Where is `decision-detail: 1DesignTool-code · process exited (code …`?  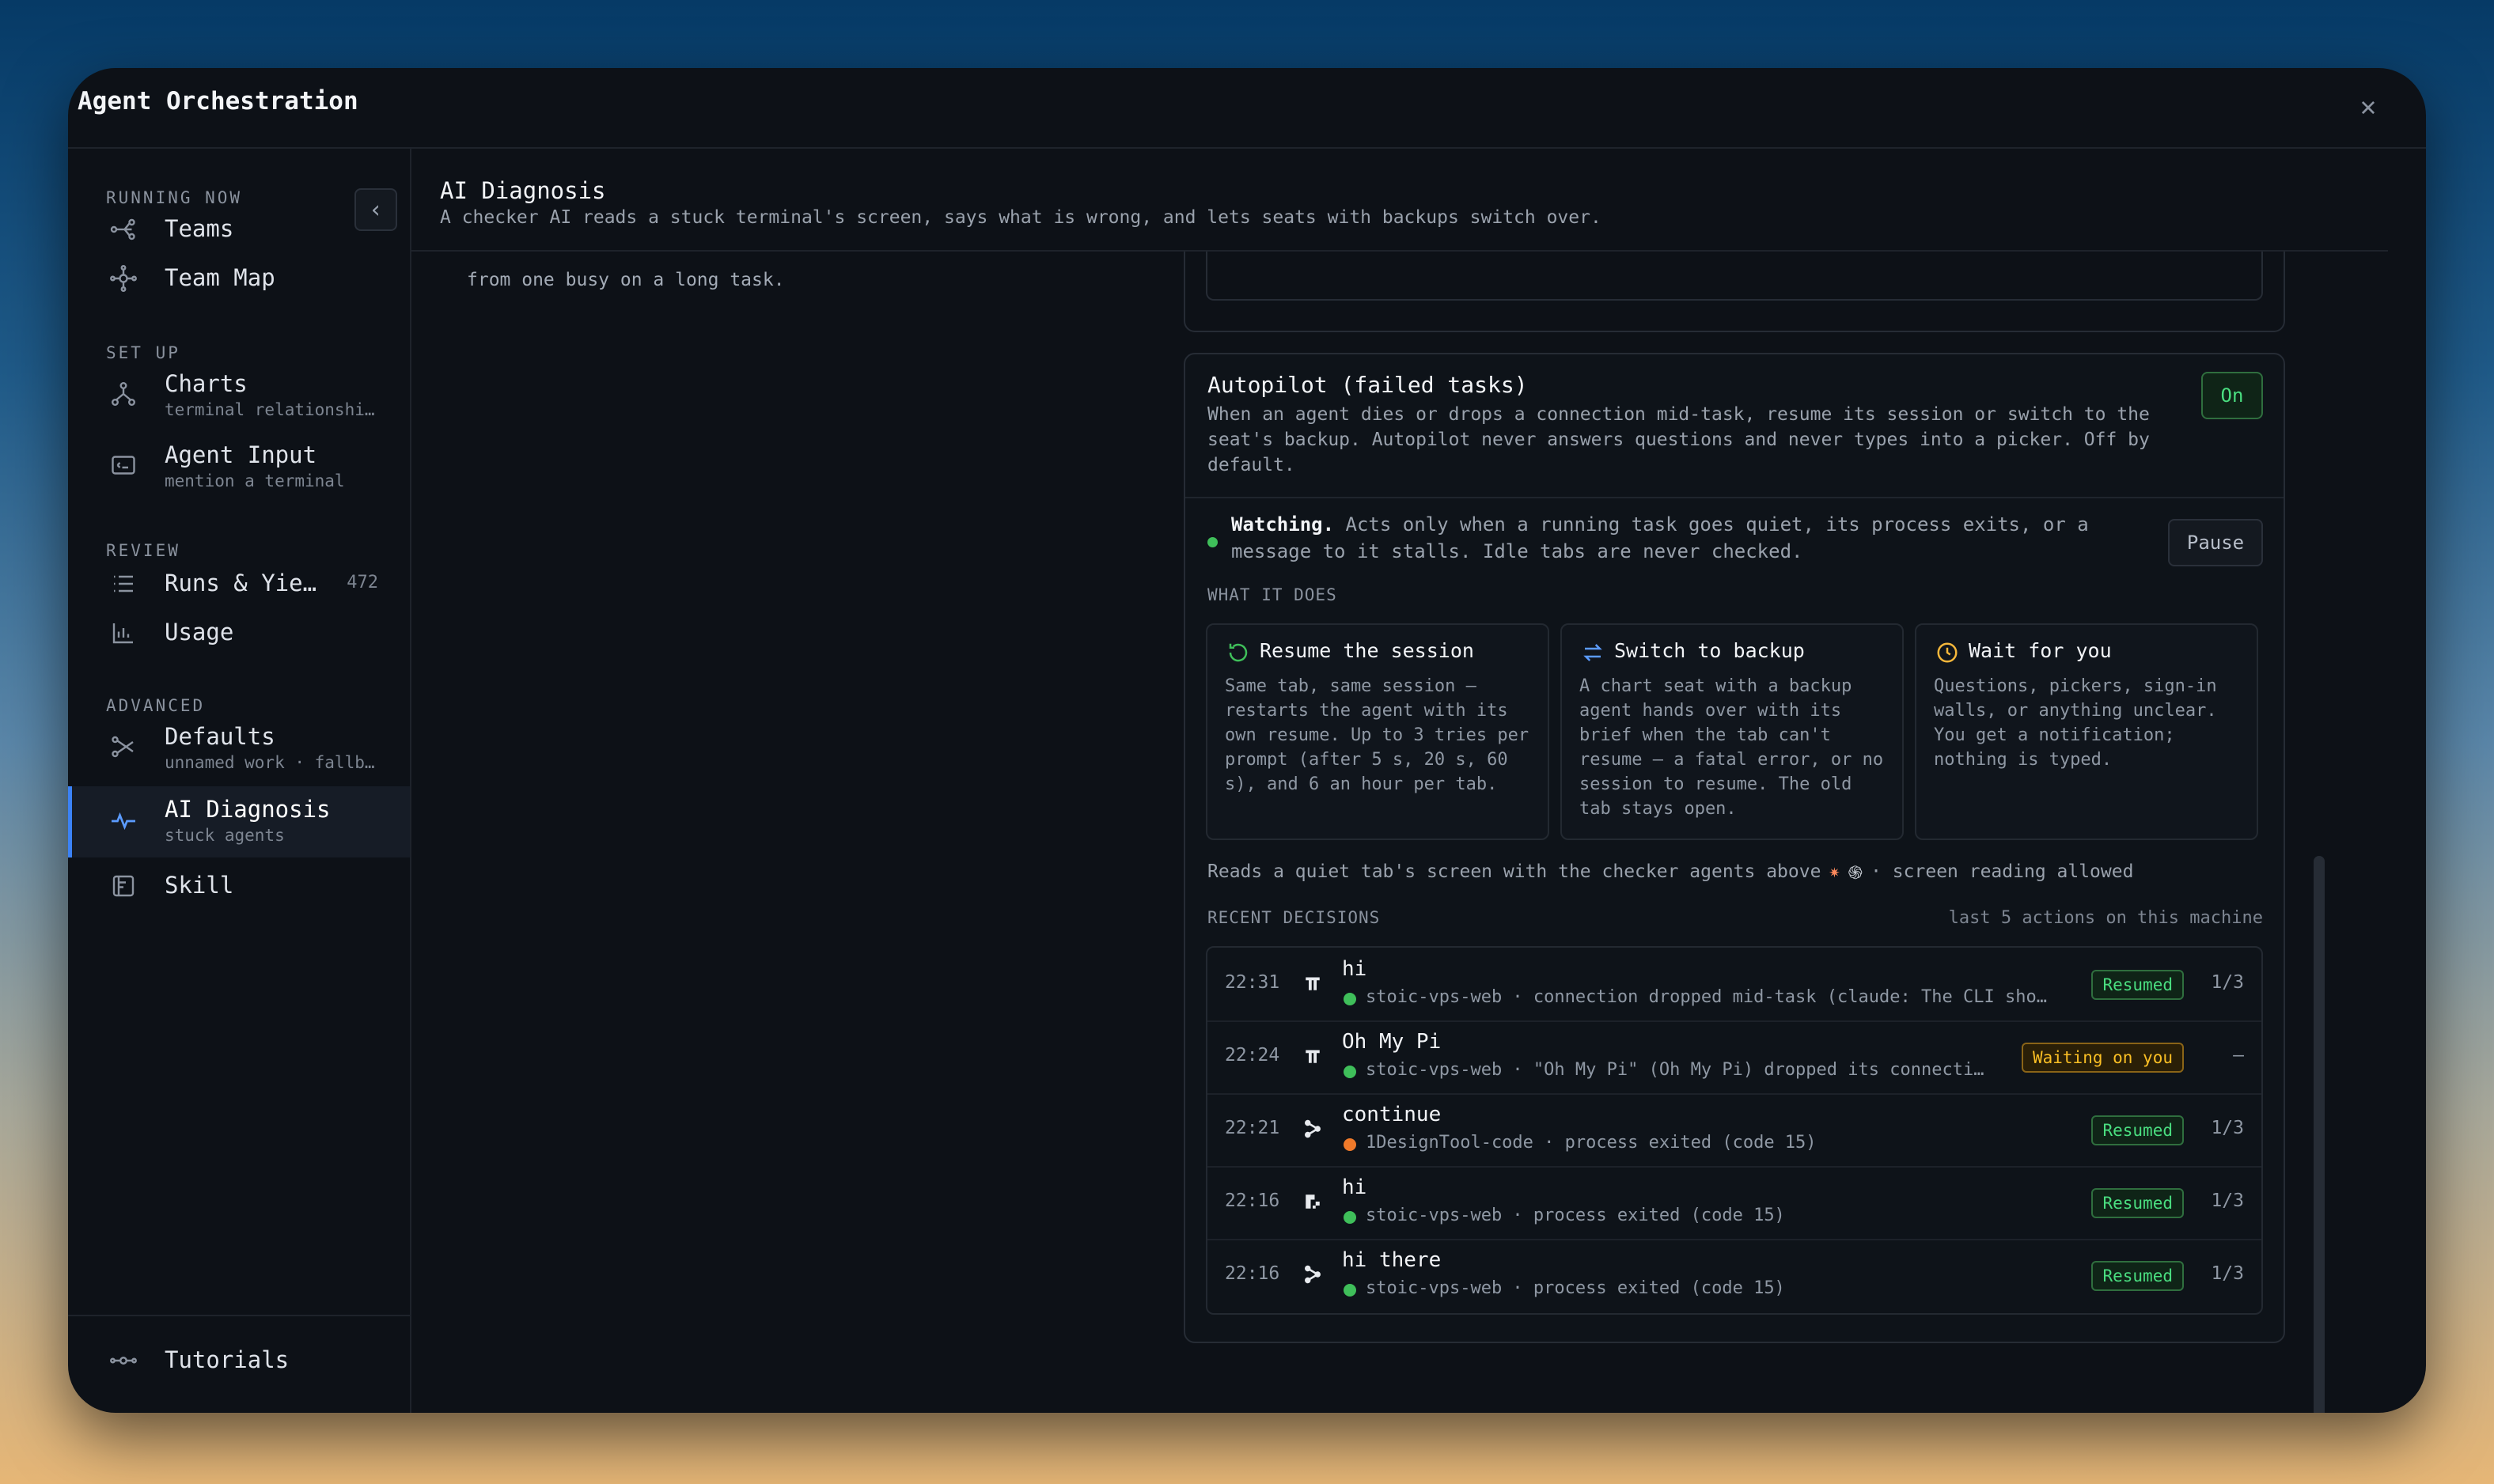
decision-detail: 1DesignTool-code · process exited (code … is located at coordinates (1592, 1143).